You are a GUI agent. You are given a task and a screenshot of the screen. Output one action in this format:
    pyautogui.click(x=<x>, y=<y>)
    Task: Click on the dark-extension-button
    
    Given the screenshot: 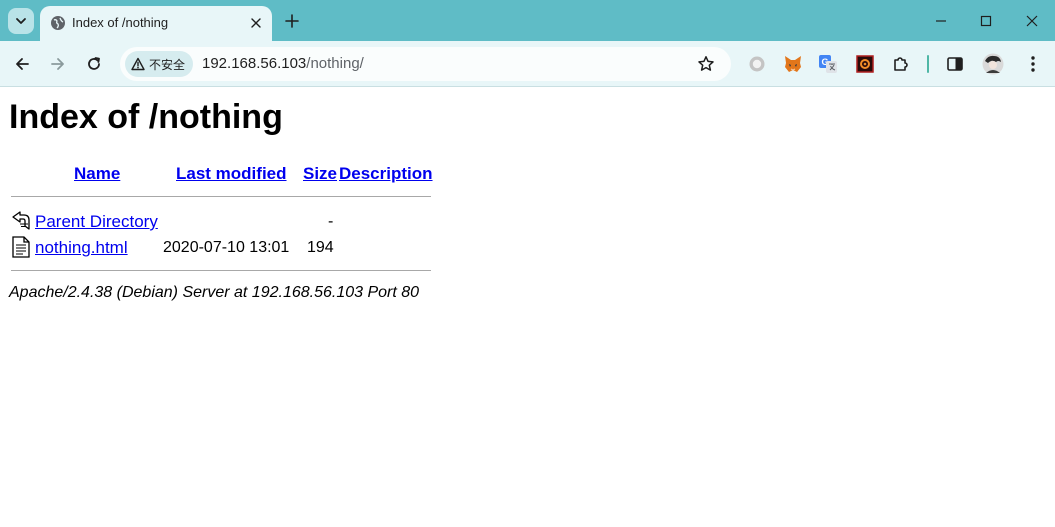 What is the action you would take?
    pyautogui.click(x=865, y=64)
    